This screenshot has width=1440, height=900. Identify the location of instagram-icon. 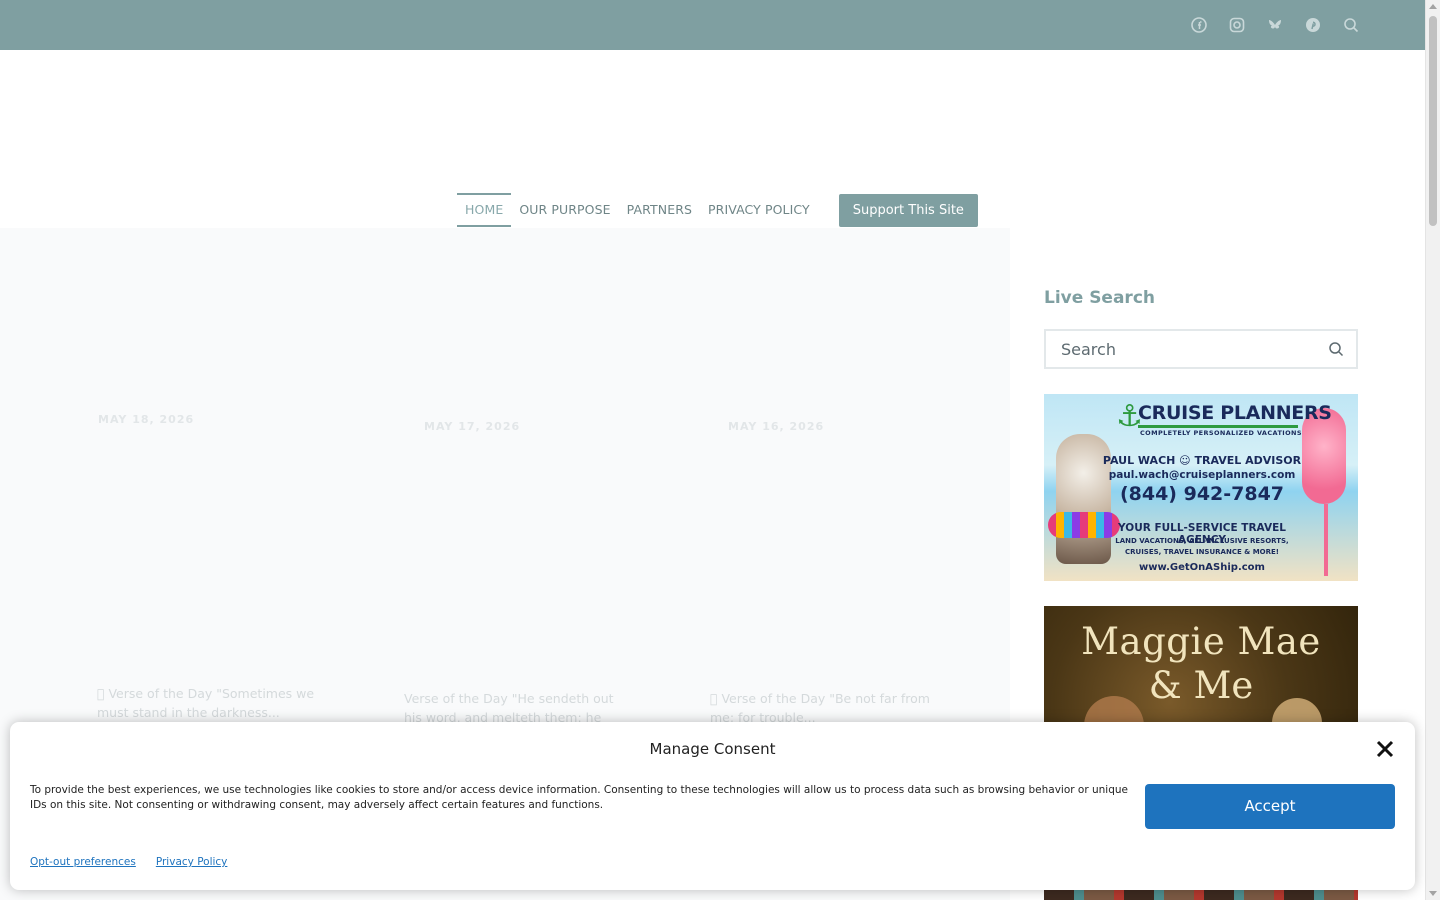
(1237, 25).